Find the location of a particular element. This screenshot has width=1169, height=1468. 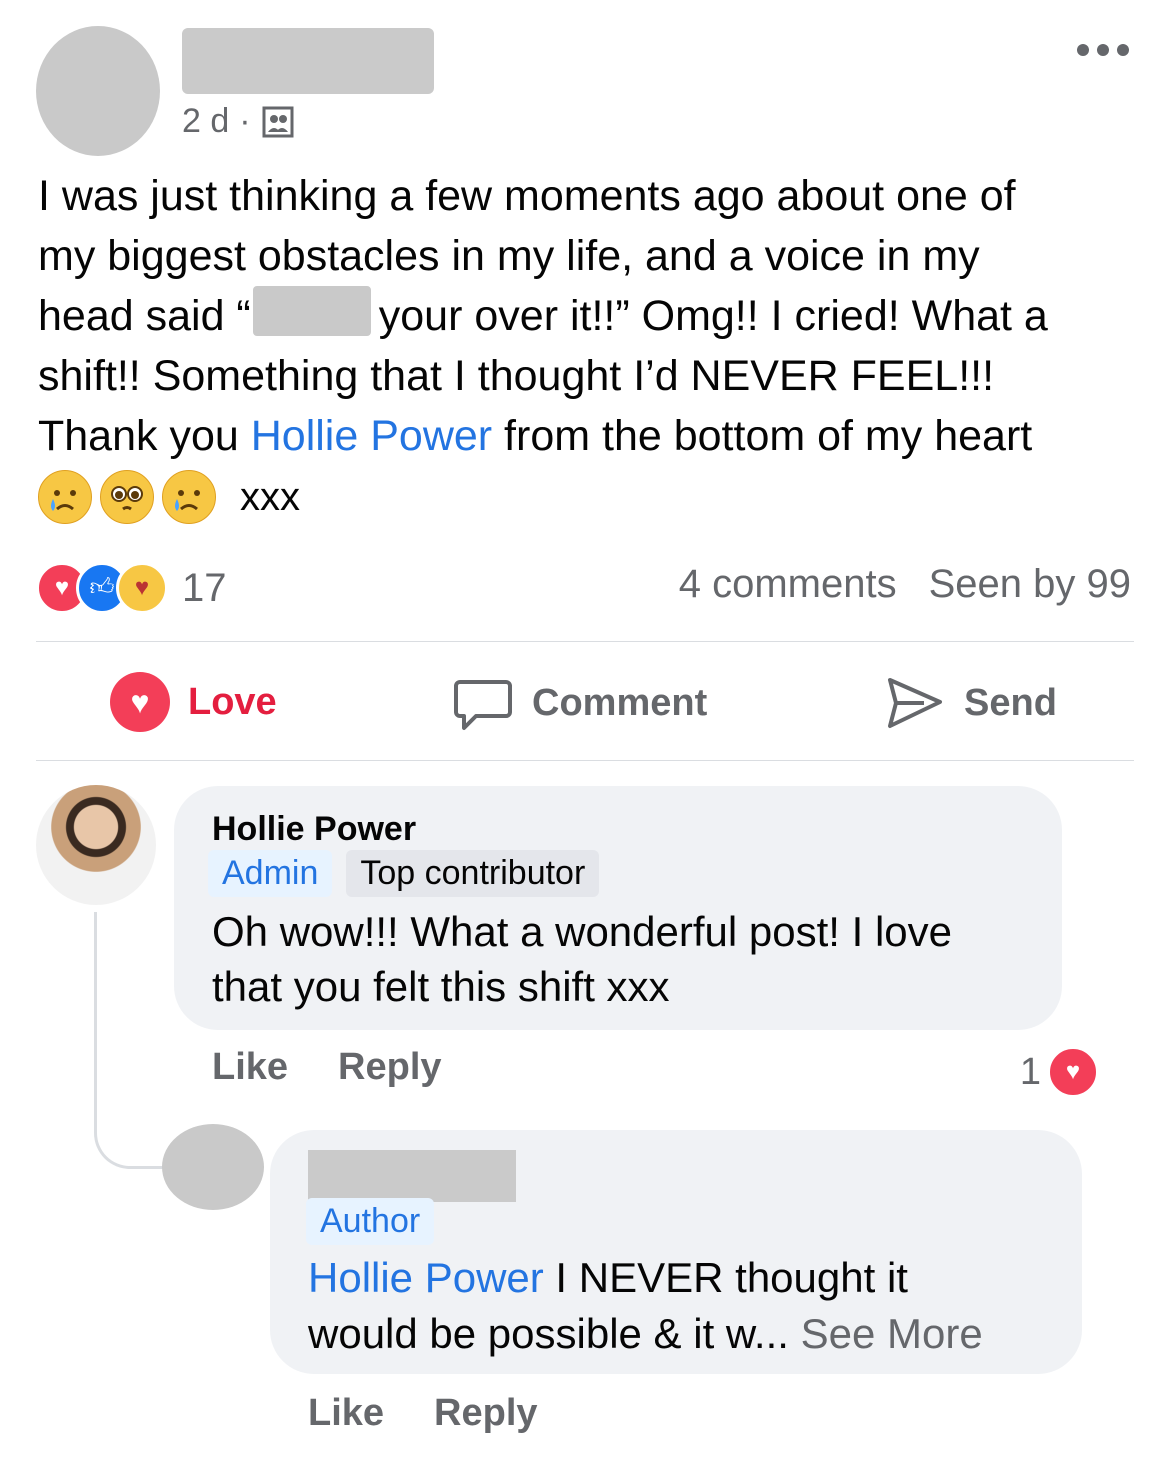

comment-label: Comment is located at coordinates (620, 702).